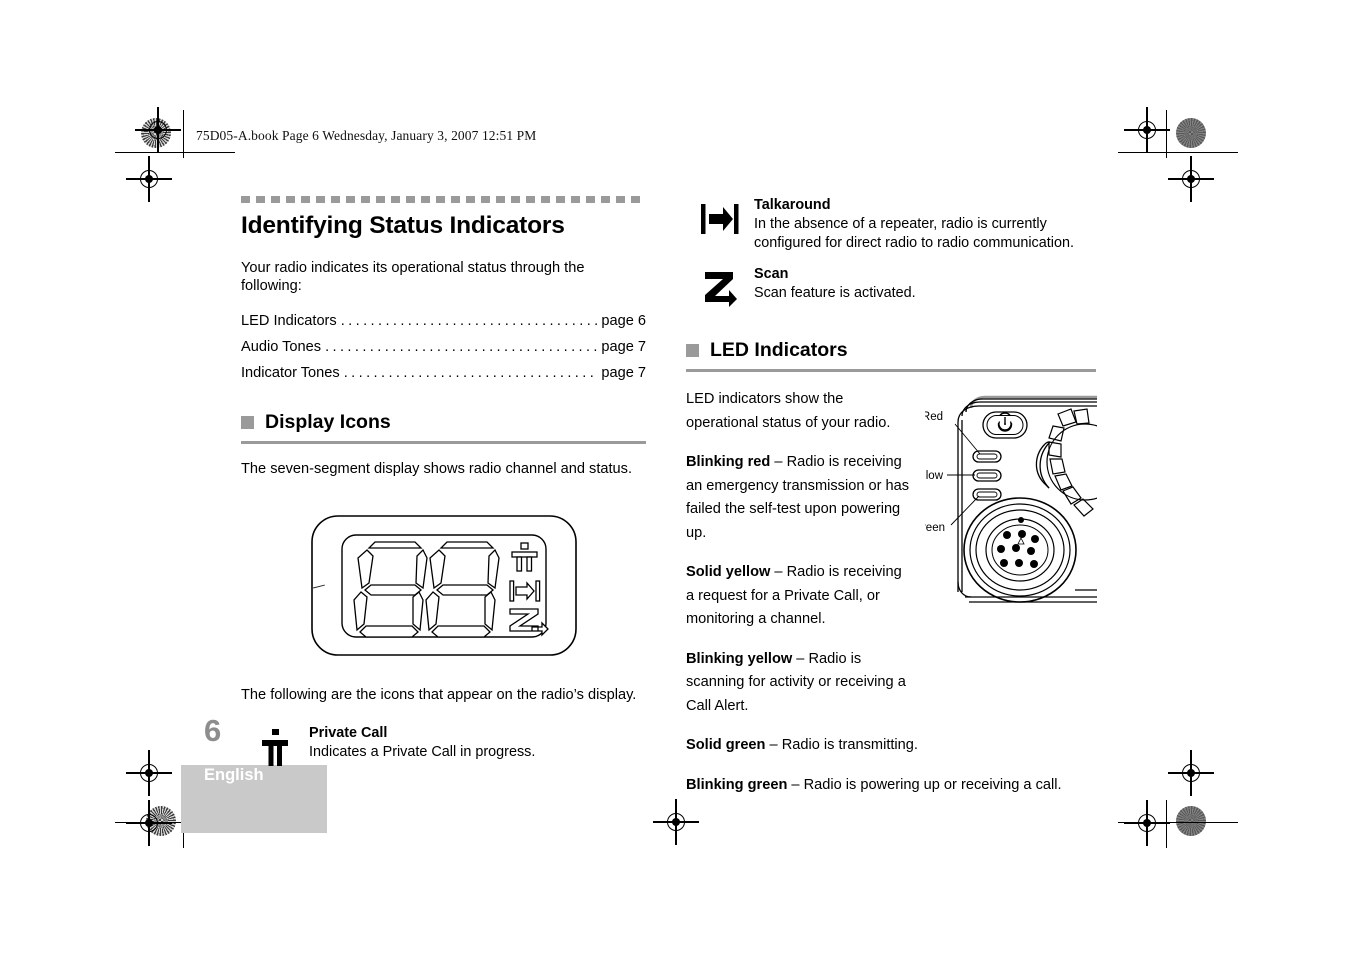  Describe the element at coordinates (289, 321) in the screenshot. I see `toc-label: LED Indicators` at that location.